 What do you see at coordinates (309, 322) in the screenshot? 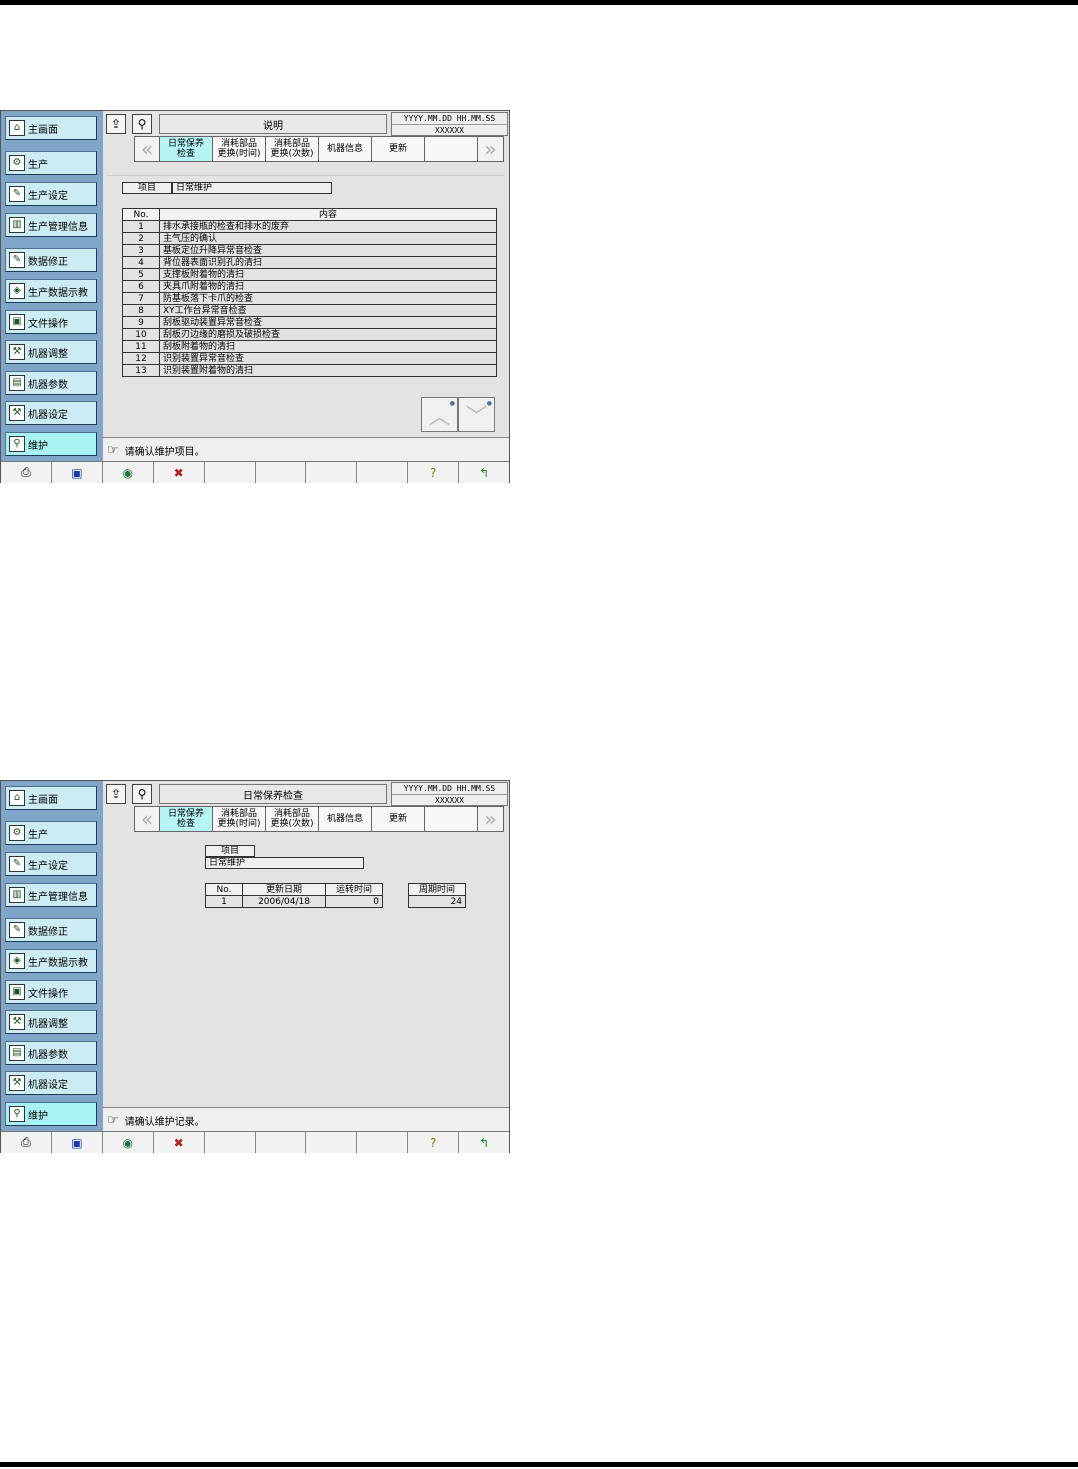
I see `table-row: 9 刮板驱动装置异常音检查` at bounding box center [309, 322].